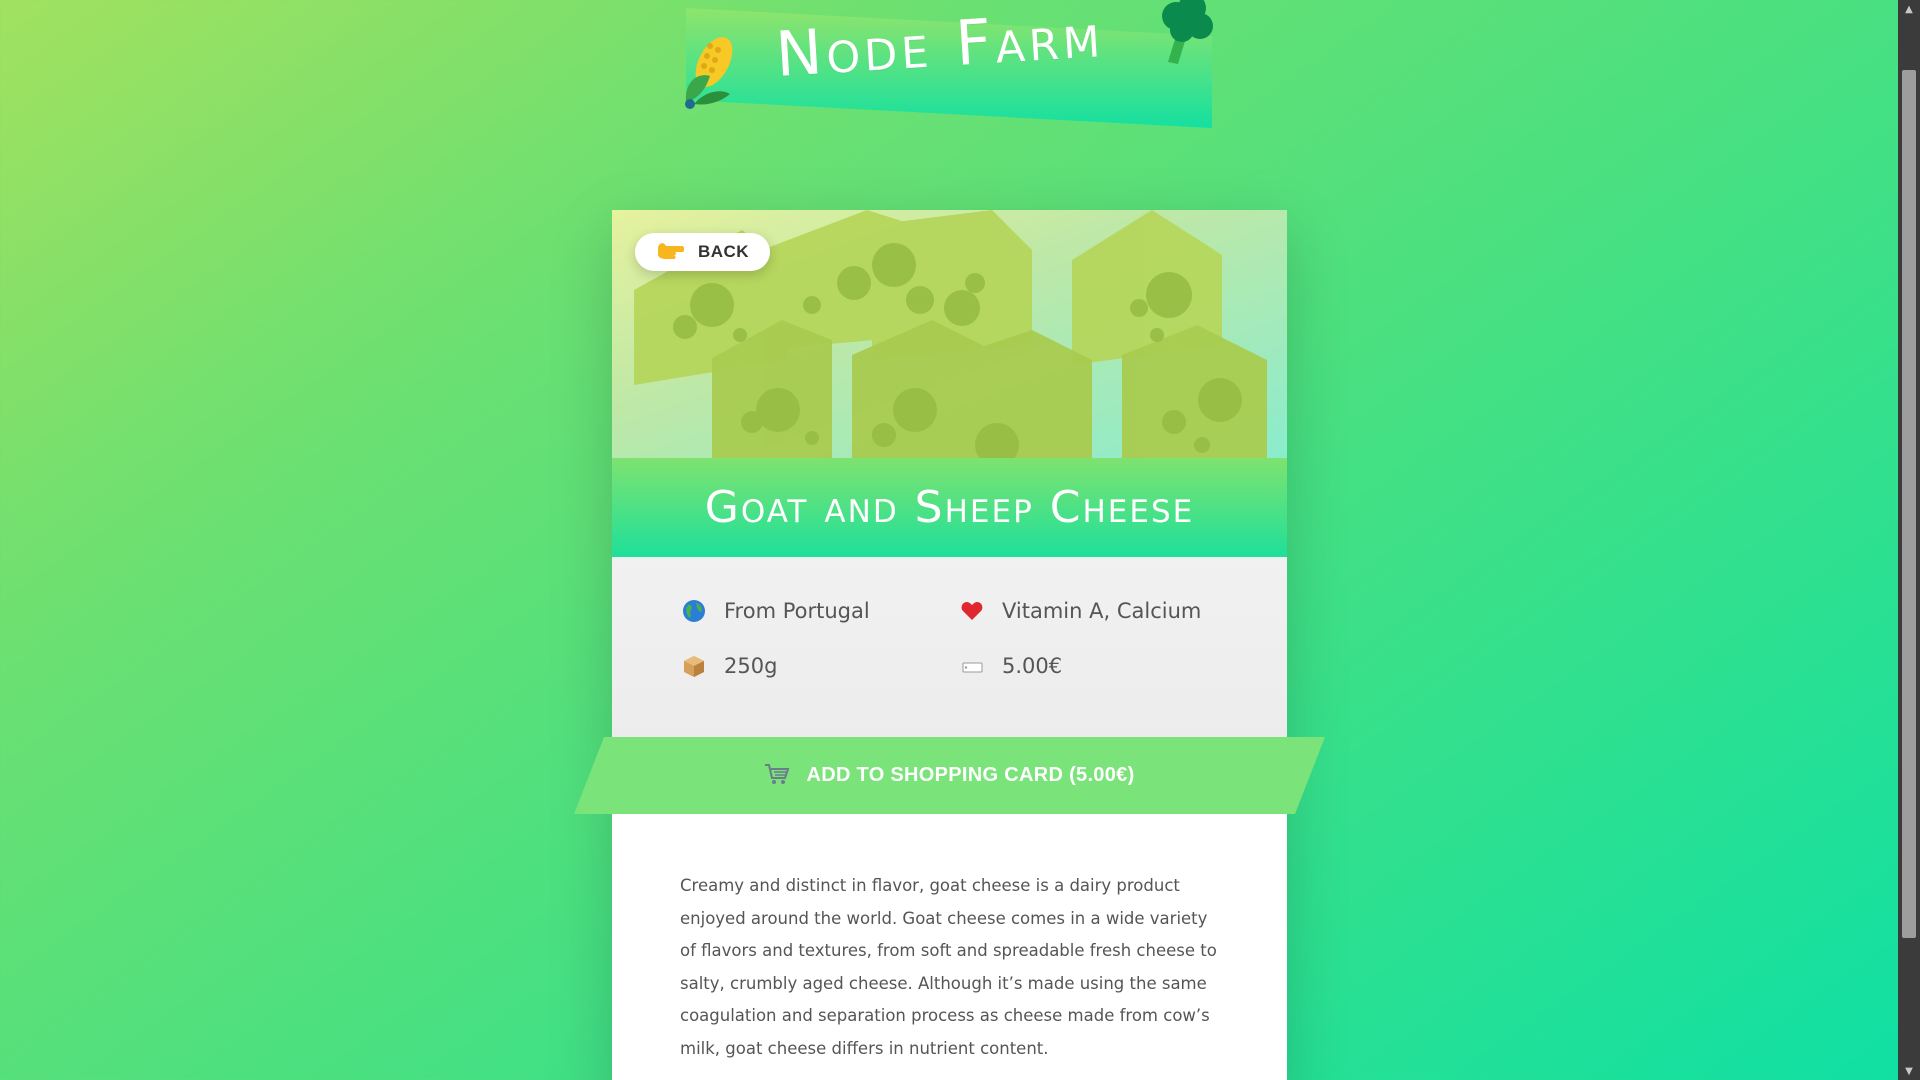  What do you see at coordinates (694, 611) in the screenshot?
I see `globe-icon` at bounding box center [694, 611].